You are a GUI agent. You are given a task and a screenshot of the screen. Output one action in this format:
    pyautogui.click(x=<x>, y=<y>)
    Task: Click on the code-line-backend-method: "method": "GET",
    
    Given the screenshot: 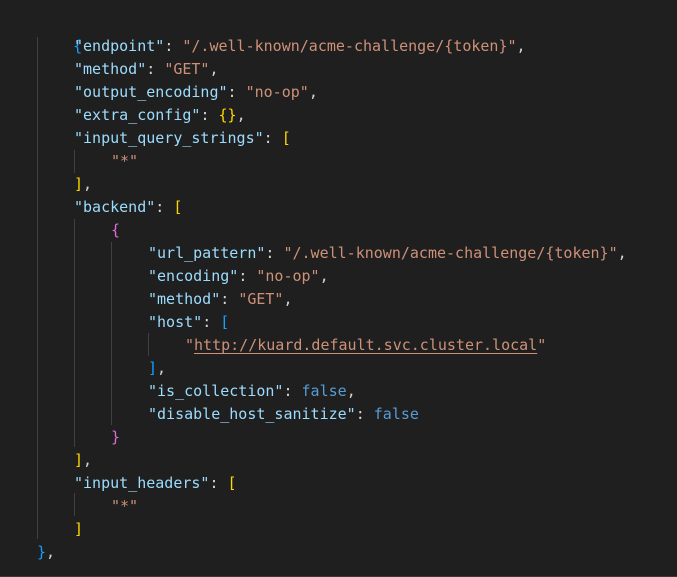 What is the action you would take?
    pyautogui.click(x=220, y=299)
    